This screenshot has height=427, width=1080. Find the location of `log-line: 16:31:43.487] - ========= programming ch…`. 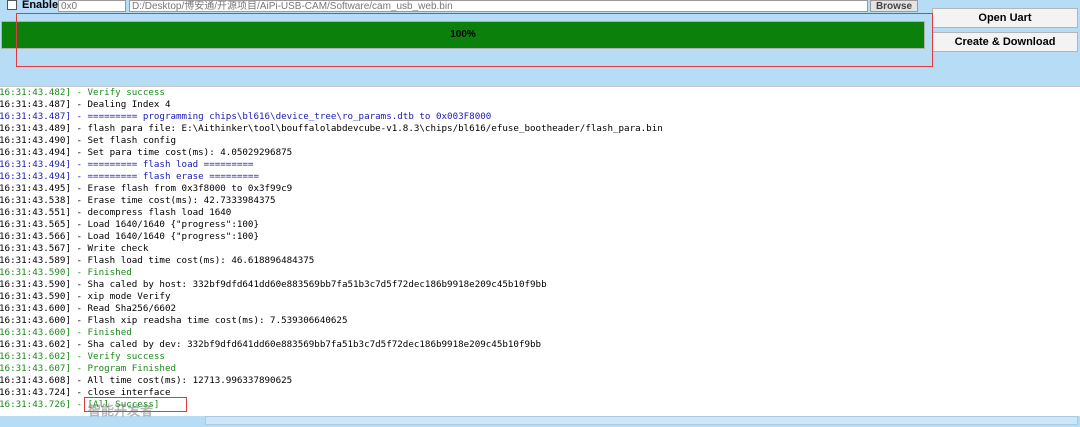

log-line: 16:31:43.487] - ========= programming ch… is located at coordinates (246, 116).